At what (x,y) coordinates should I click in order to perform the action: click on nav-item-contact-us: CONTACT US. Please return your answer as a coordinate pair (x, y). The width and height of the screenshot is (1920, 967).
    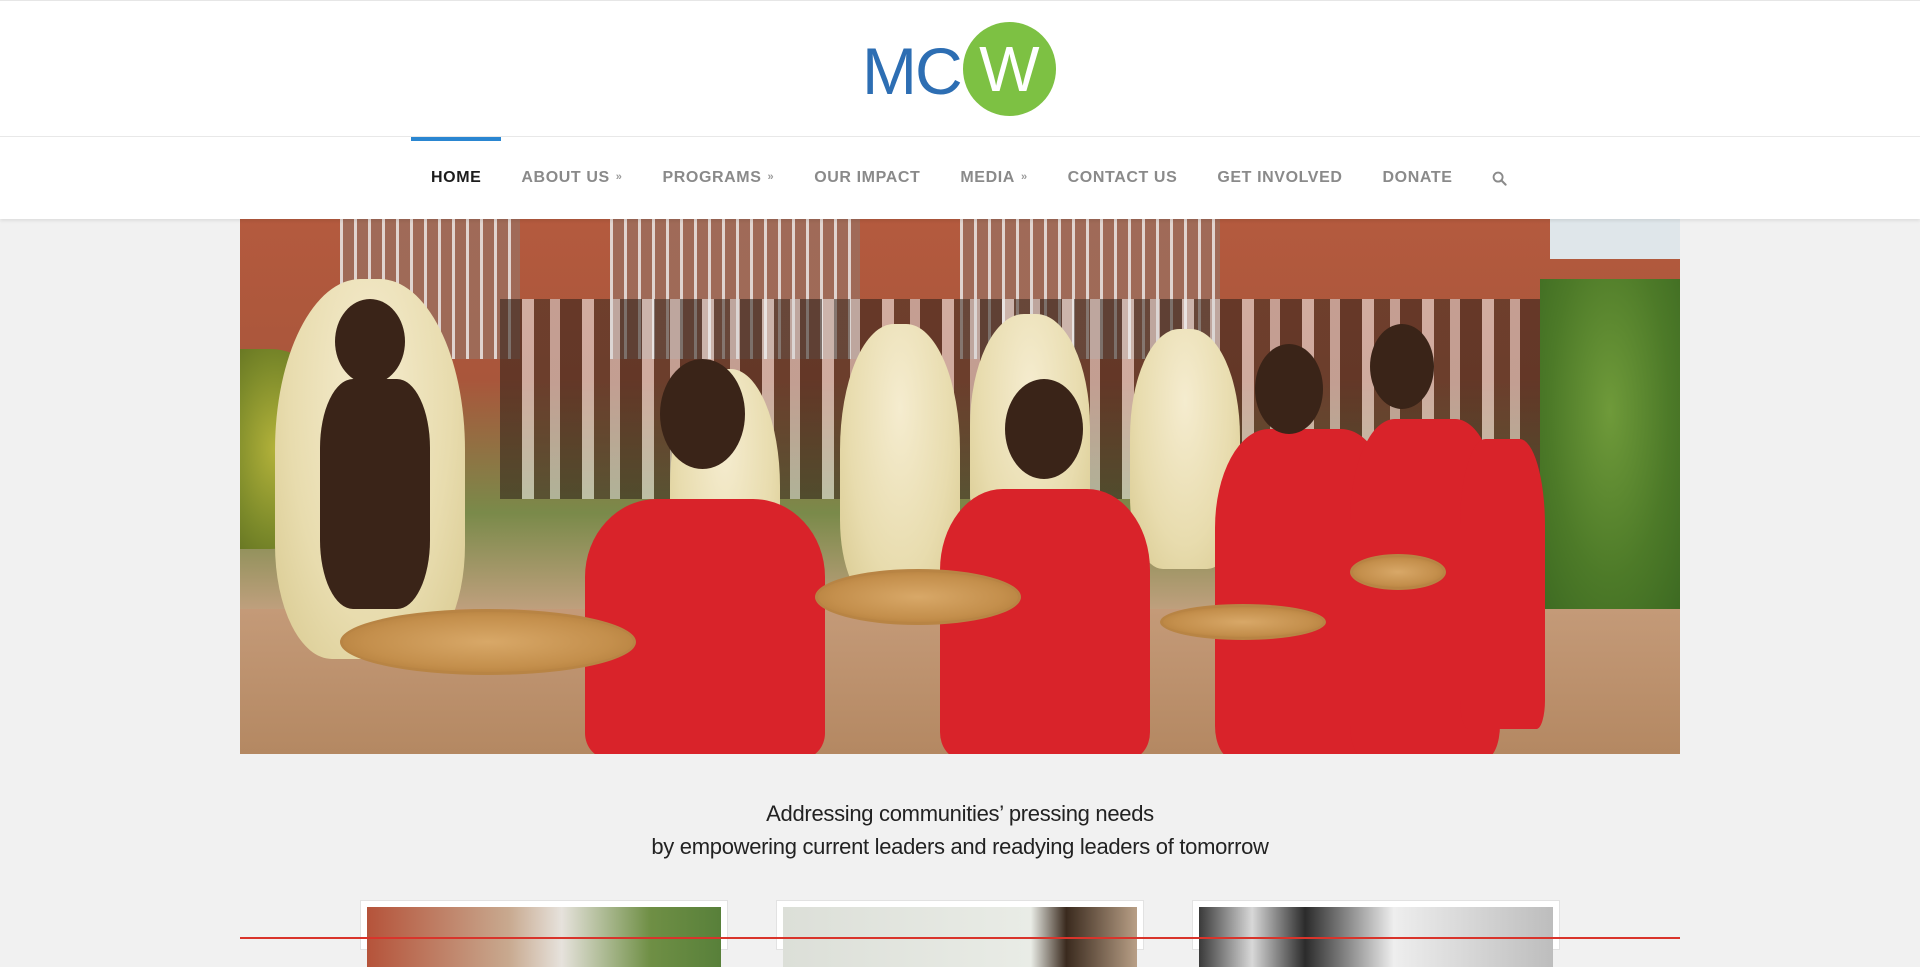
    Looking at the image, I should click on (1123, 178).